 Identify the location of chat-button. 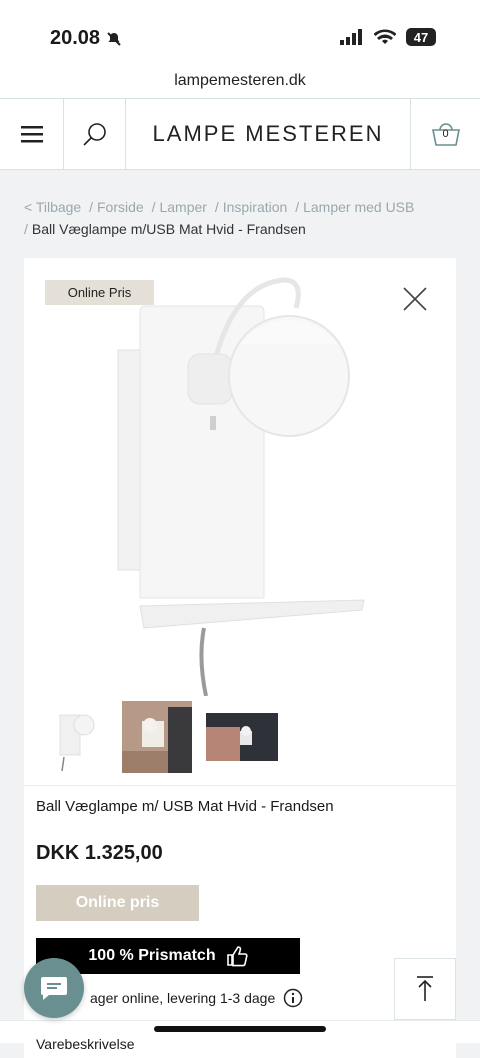
(54, 988).